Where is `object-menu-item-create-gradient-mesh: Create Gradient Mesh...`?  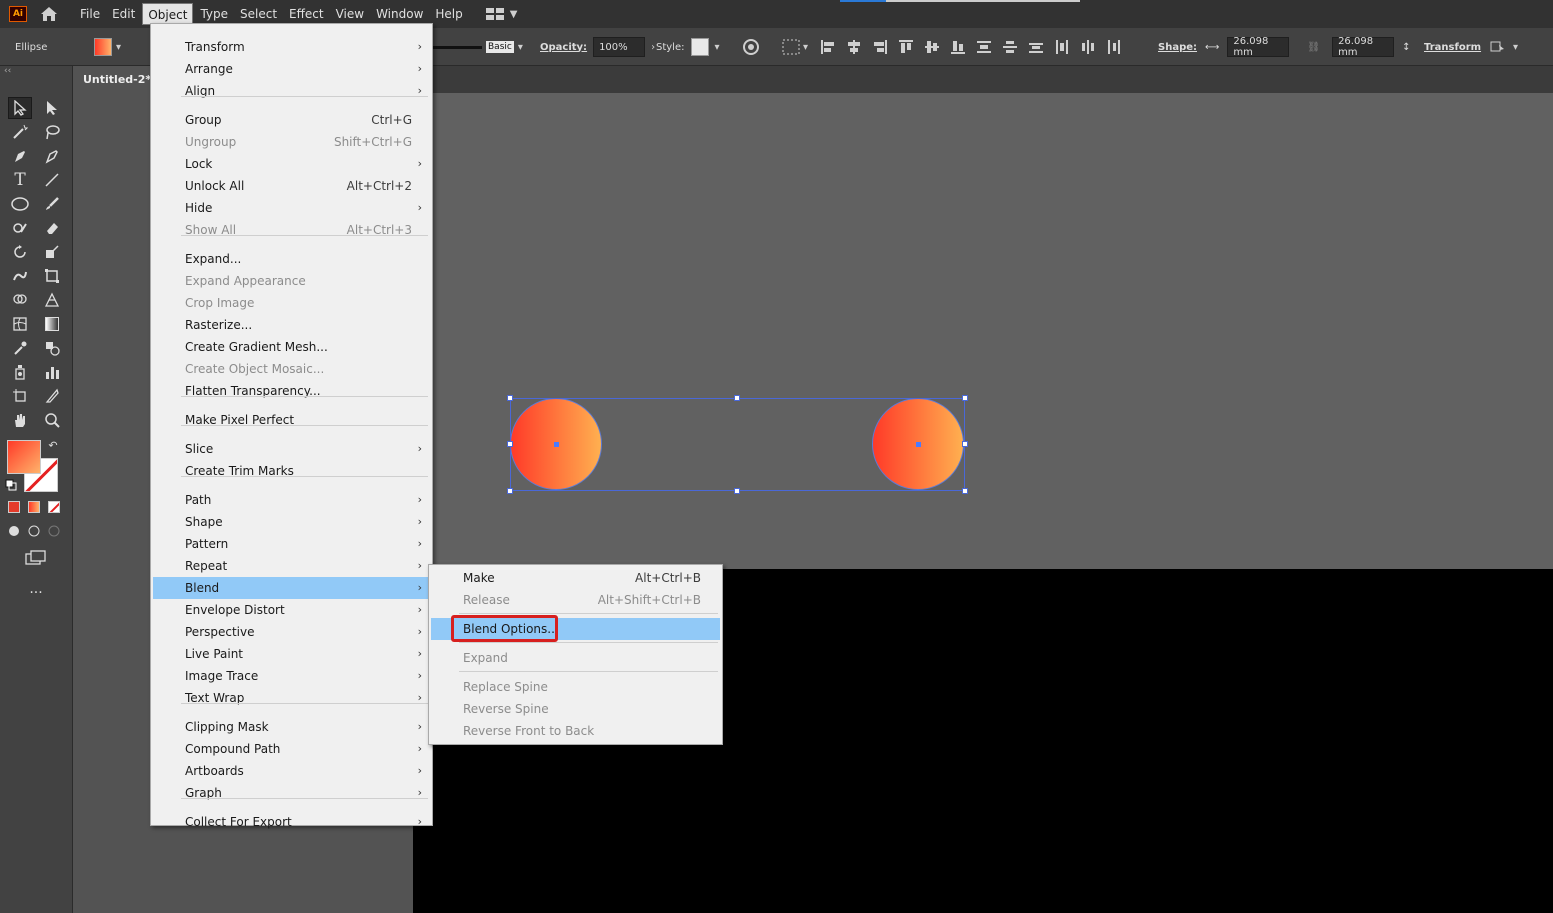
object-menu-item-create-gradient-mesh: Create Gradient Mesh... is located at coordinates (291, 347).